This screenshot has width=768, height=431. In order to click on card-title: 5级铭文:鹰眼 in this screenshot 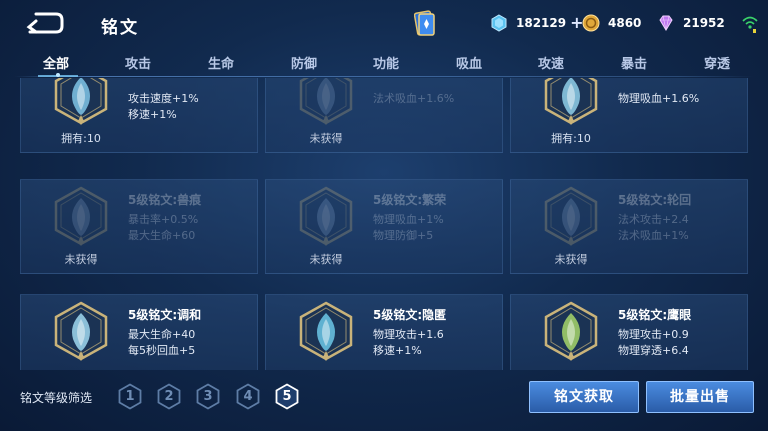, I will do `click(655, 315)`.